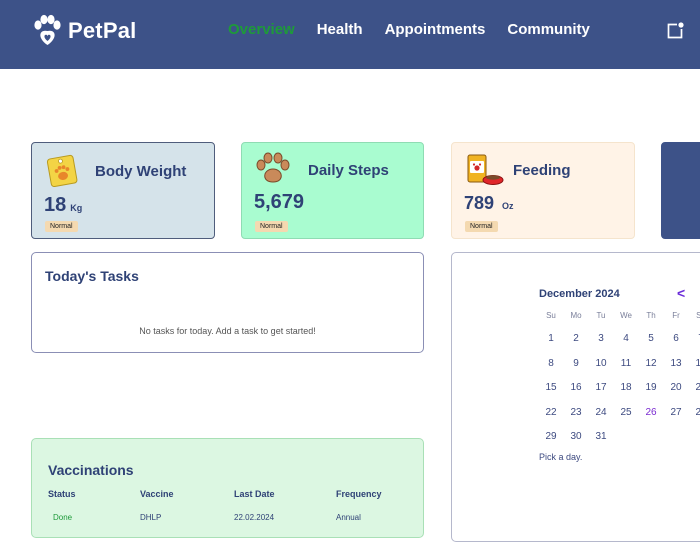  What do you see at coordinates (698, 315) in the screenshot?
I see `calendar-weekday: Sa` at bounding box center [698, 315].